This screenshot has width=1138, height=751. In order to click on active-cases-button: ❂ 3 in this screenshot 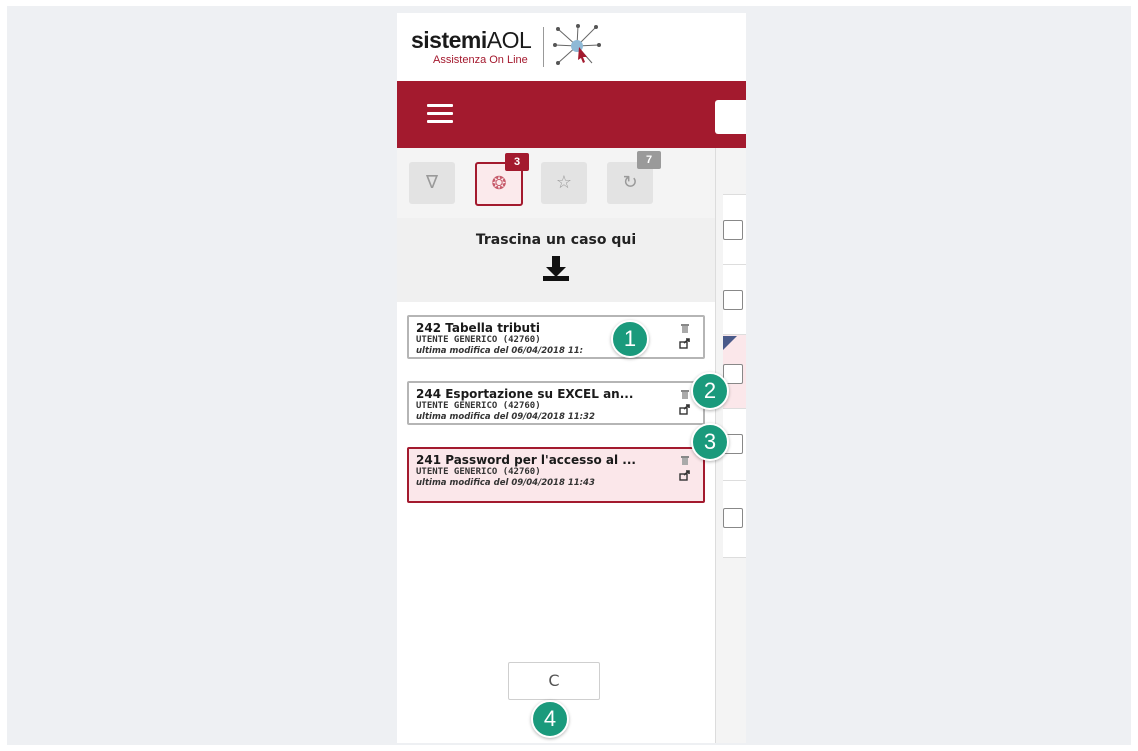, I will do `click(502, 179)`.